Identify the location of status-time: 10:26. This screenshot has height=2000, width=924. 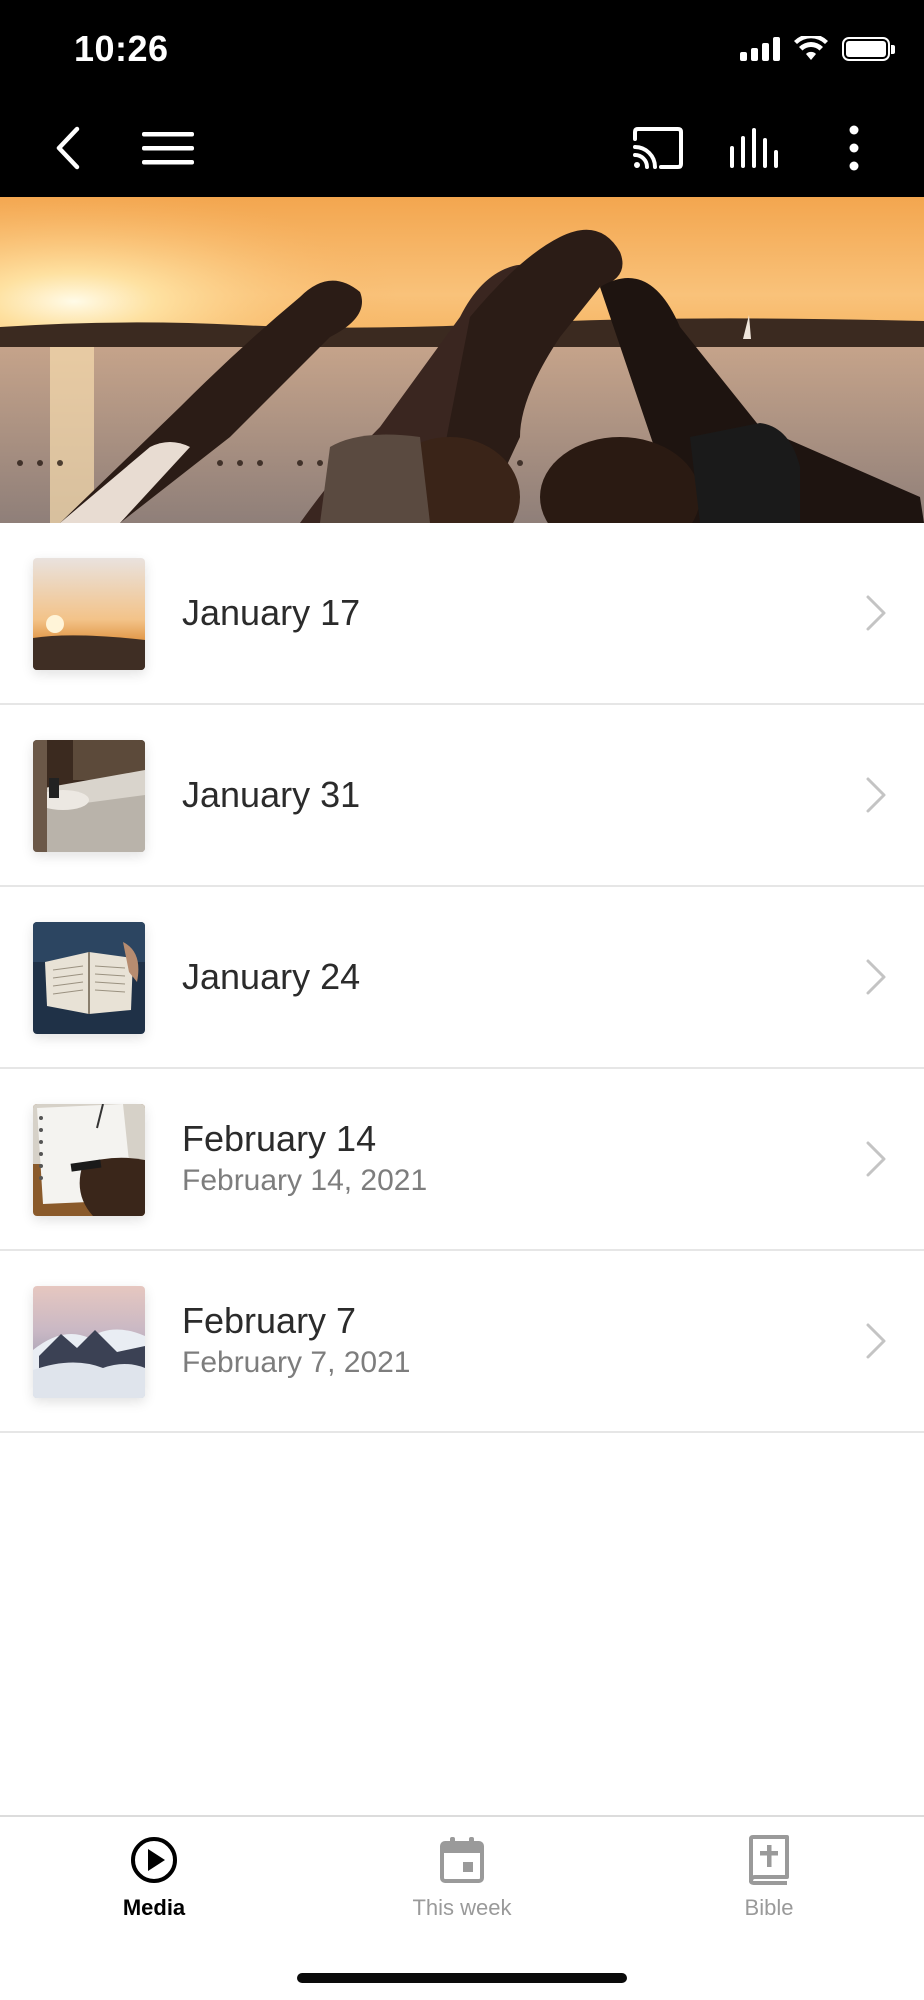
(121, 48).